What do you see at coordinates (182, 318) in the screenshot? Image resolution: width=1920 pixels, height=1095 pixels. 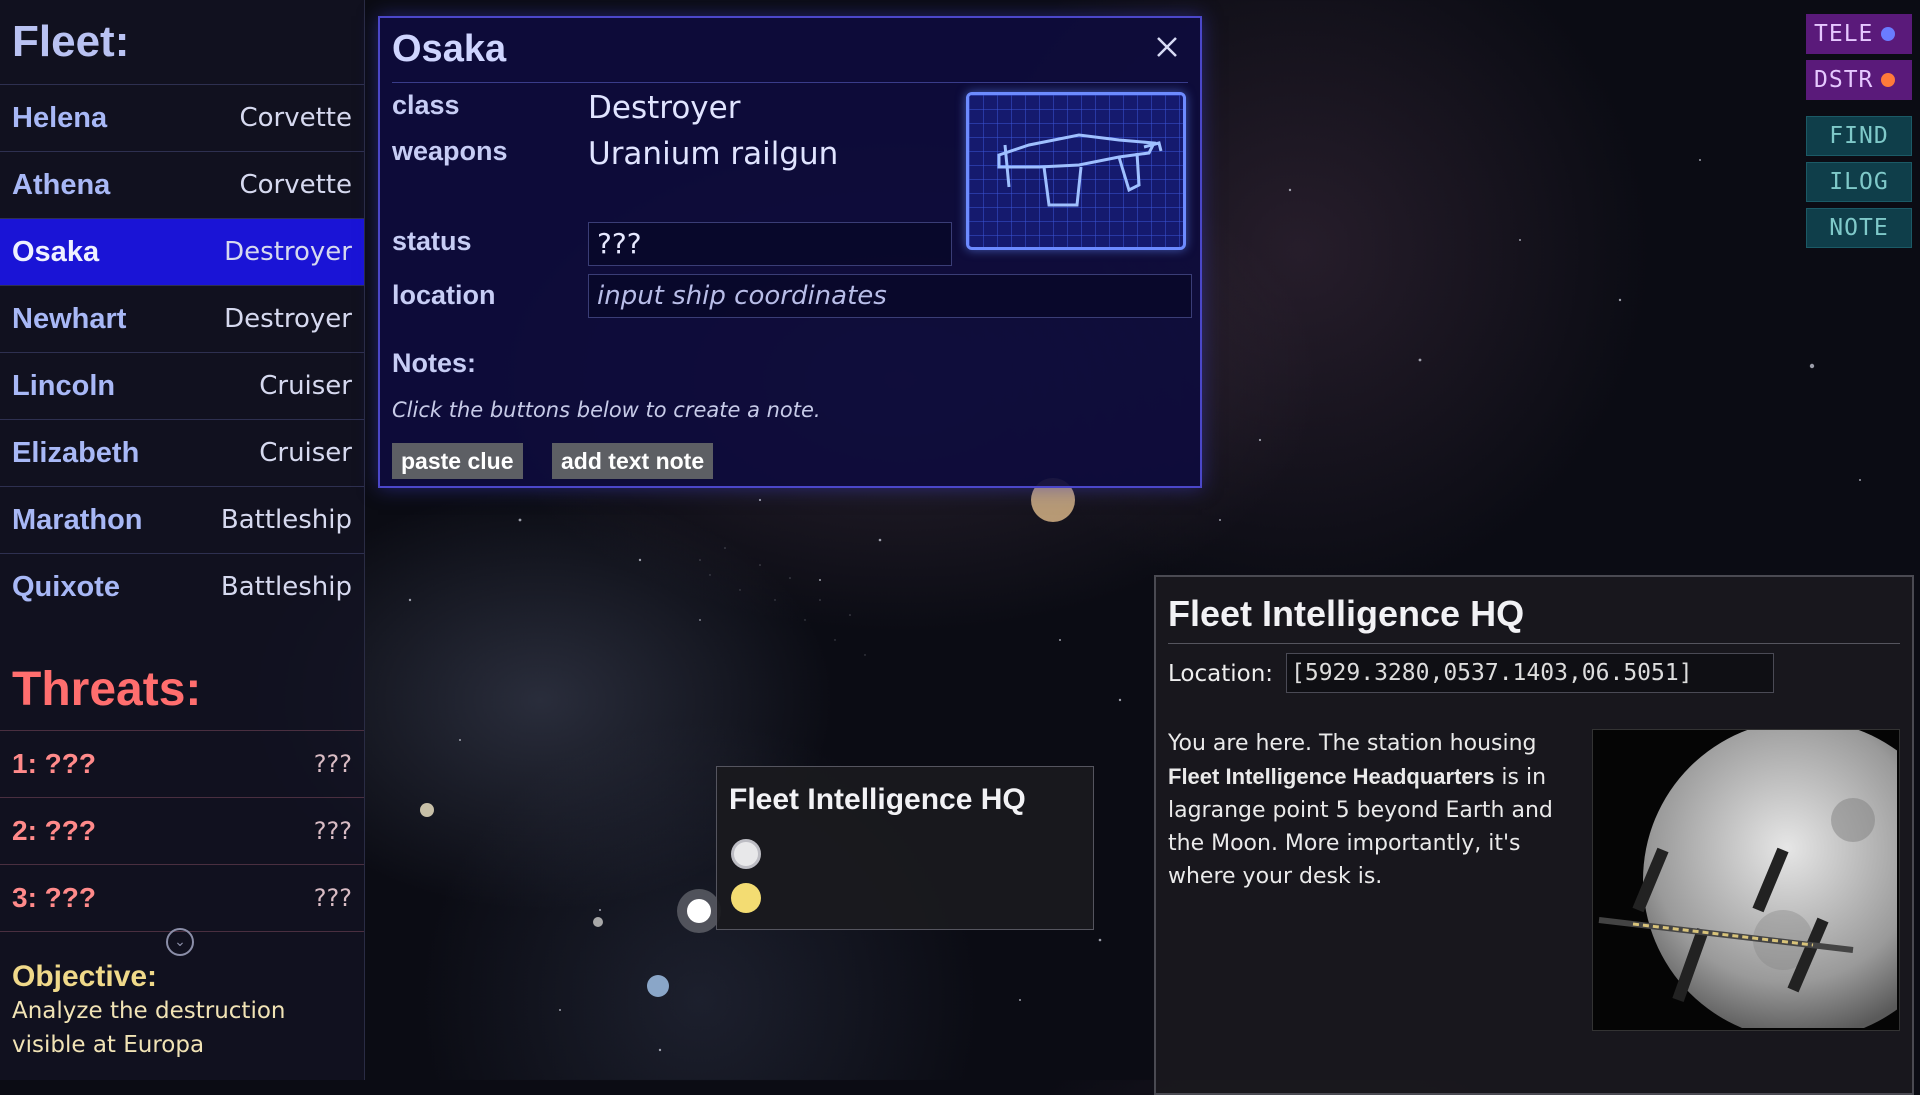 I see `fleet-item-newhart: Newhart Destroyer` at bounding box center [182, 318].